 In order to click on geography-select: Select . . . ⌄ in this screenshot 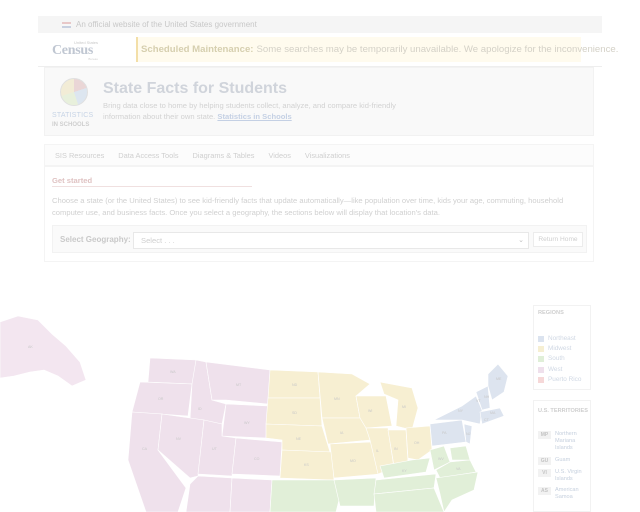, I will do `click(331, 240)`.